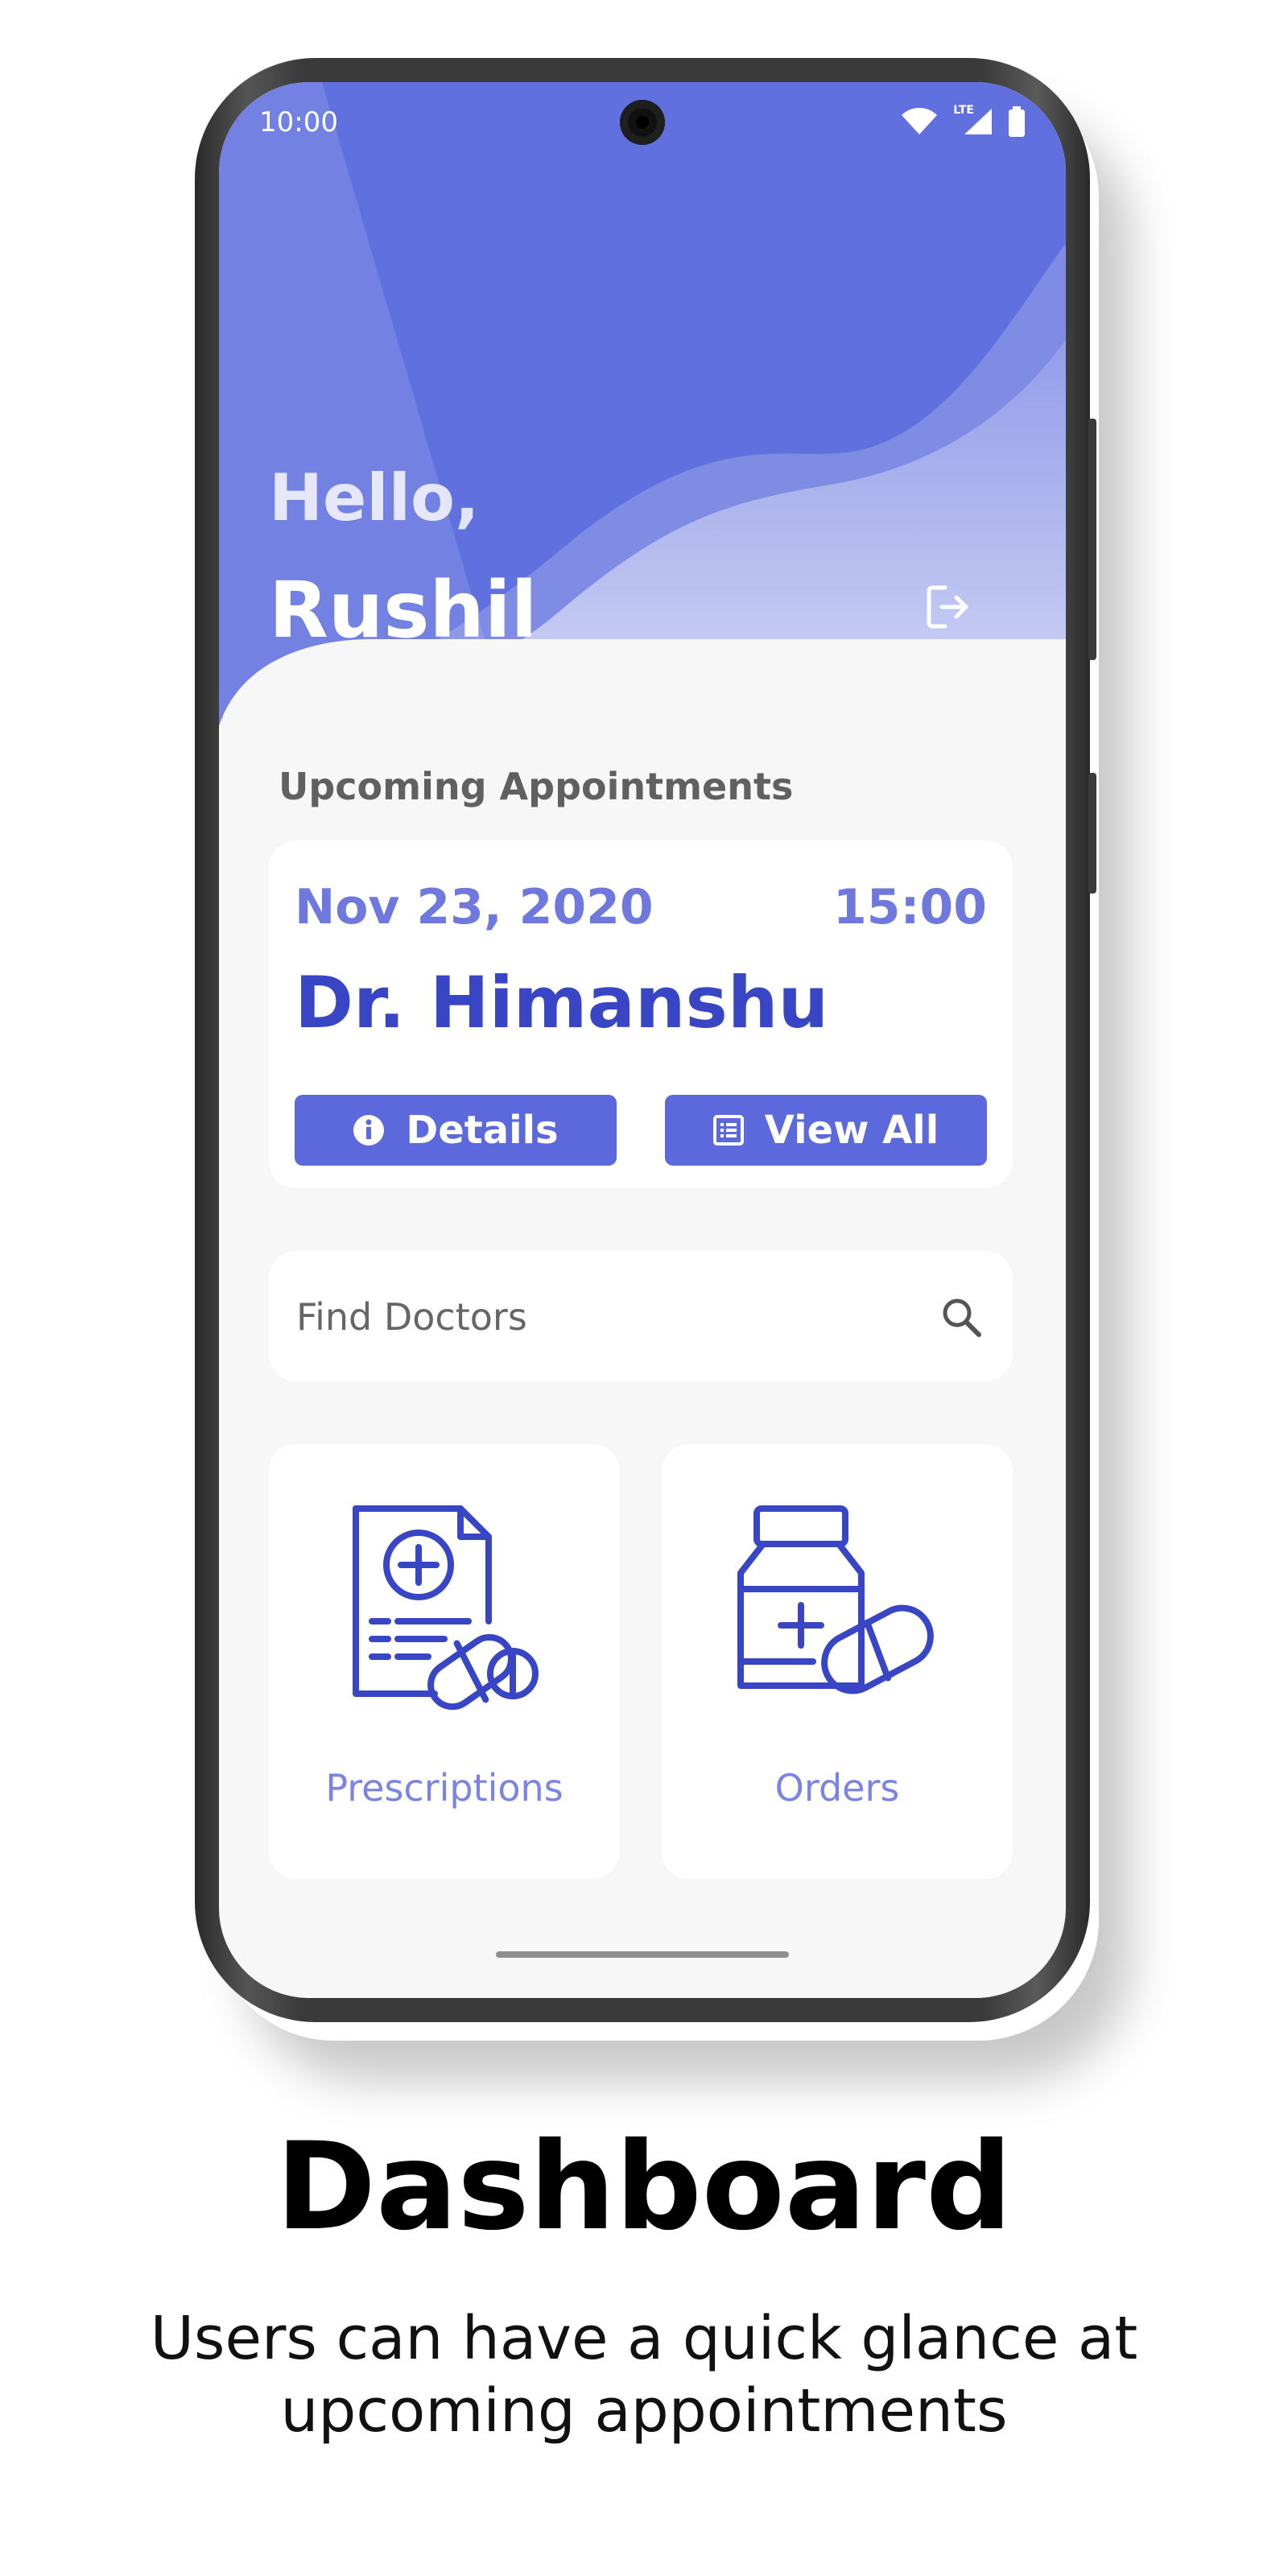 This screenshot has width=1288, height=2576. I want to click on details-button-label: Details, so click(483, 1130).